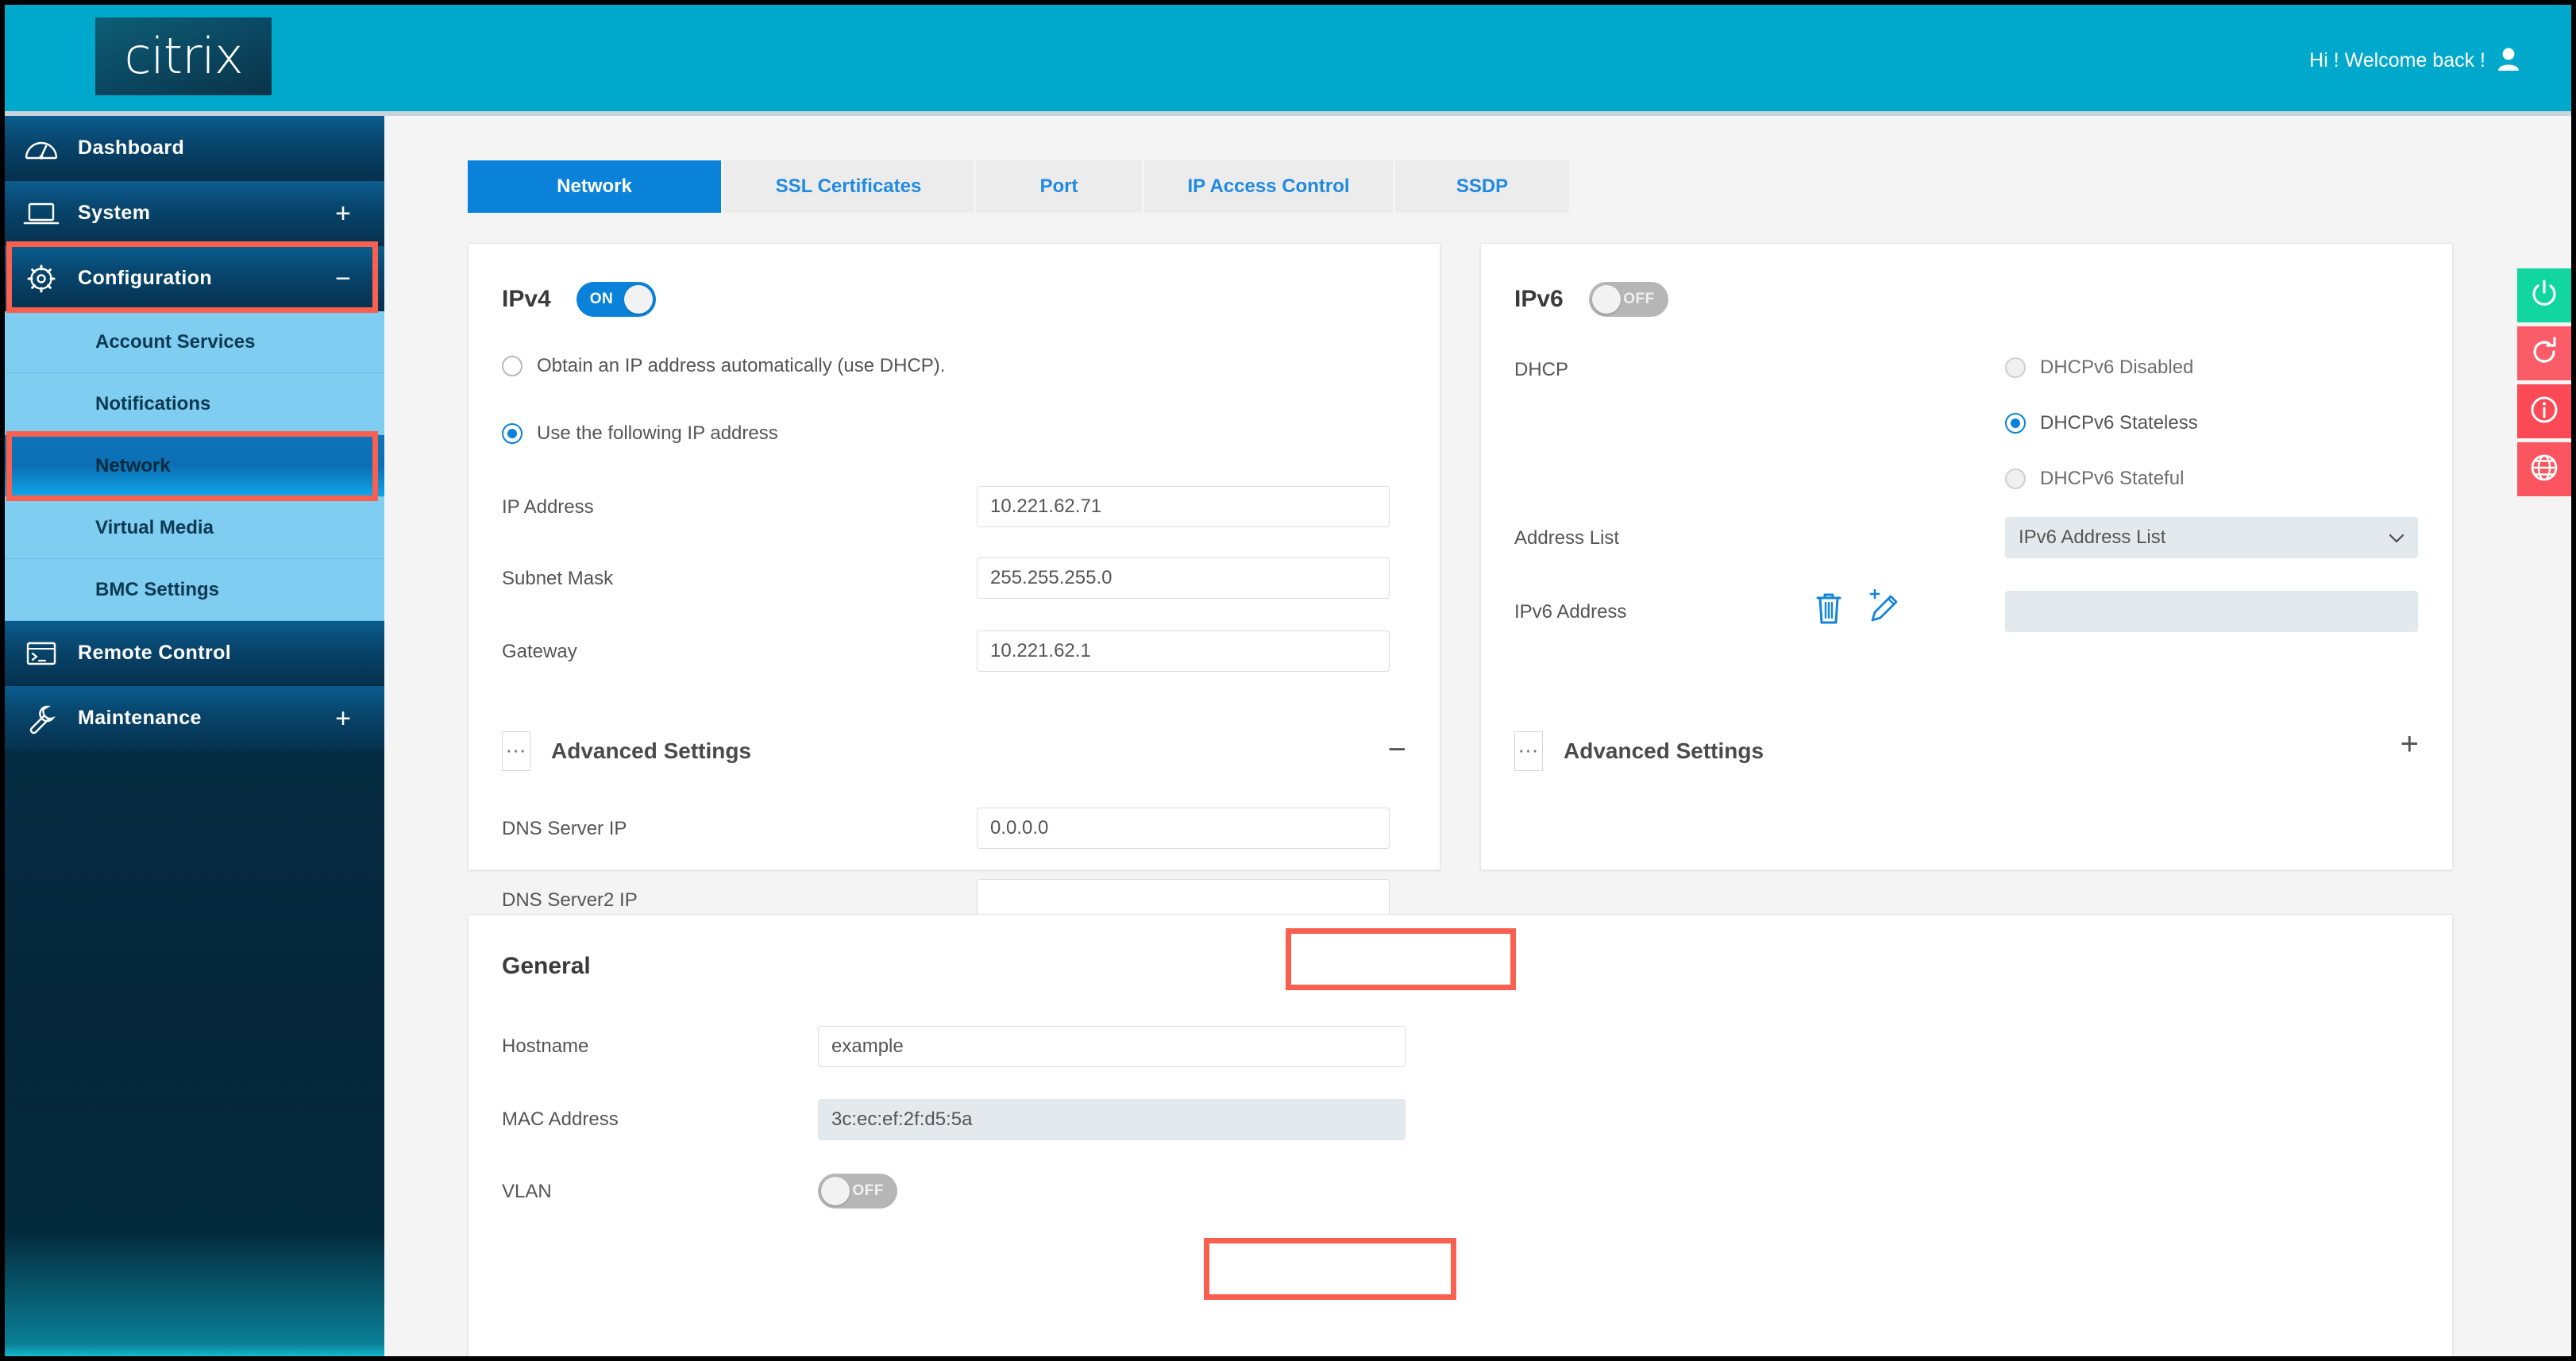 This screenshot has width=2576, height=1361. What do you see at coordinates (1183, 651) in the screenshot?
I see `input-gateway: 10.221.62.1` at bounding box center [1183, 651].